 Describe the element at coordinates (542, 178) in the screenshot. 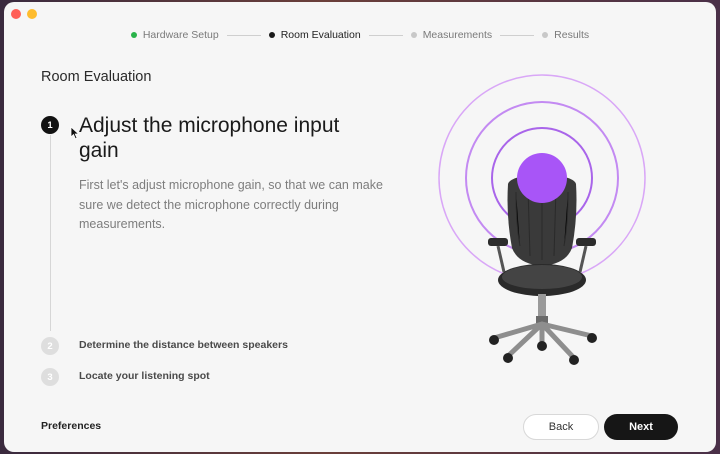

I see `microphone-position-dot` at that location.